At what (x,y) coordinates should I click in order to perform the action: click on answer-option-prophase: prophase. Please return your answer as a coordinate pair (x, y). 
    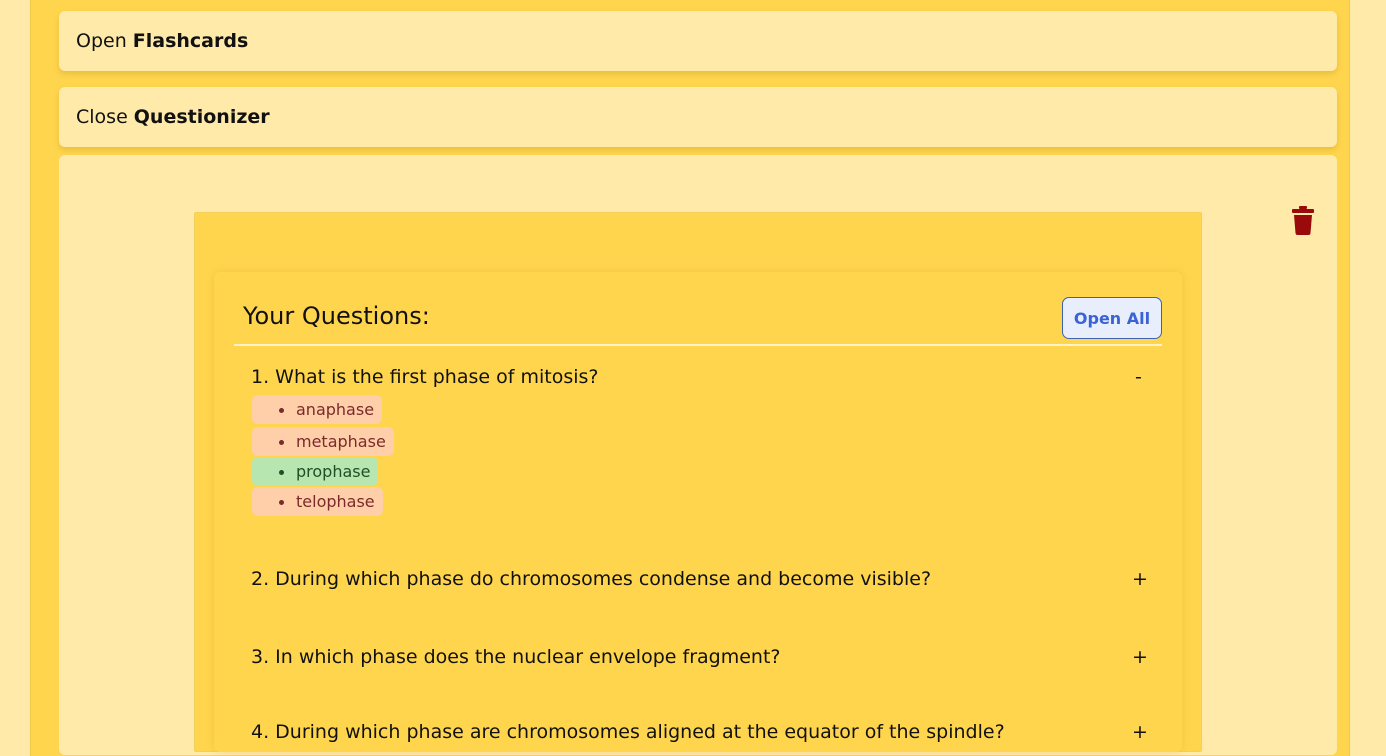
    Looking at the image, I should click on (315, 471).